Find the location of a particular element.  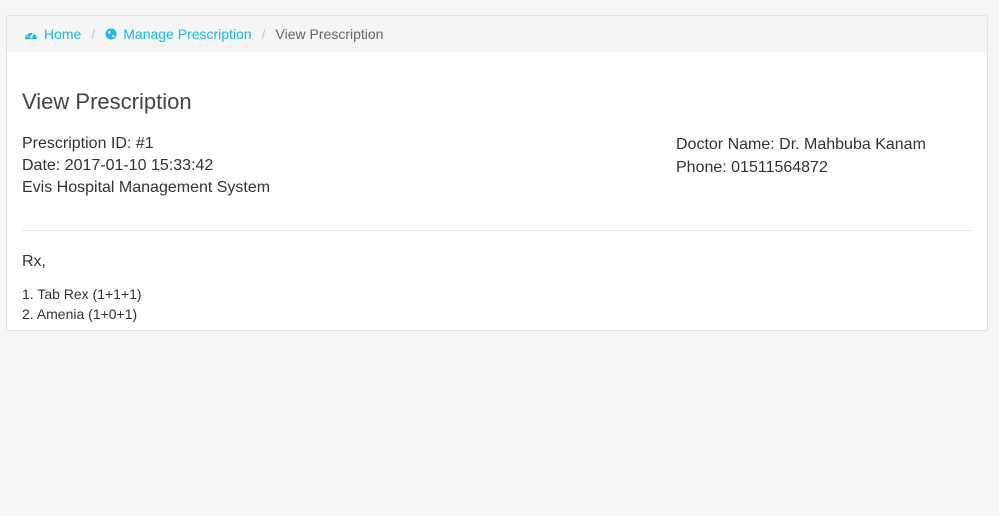

breadcrumb-home-link: Home is located at coordinates (52, 34).